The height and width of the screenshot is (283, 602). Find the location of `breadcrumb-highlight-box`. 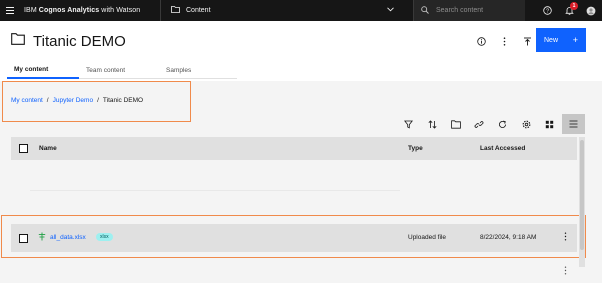

breadcrumb-highlight-box is located at coordinates (96, 101).